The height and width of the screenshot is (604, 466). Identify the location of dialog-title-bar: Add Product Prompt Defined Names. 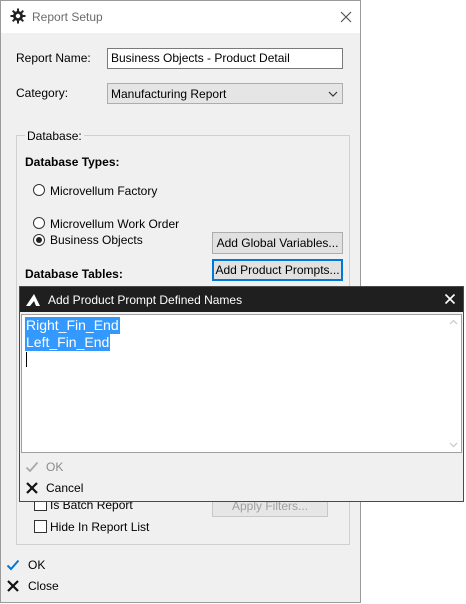
(241, 299).